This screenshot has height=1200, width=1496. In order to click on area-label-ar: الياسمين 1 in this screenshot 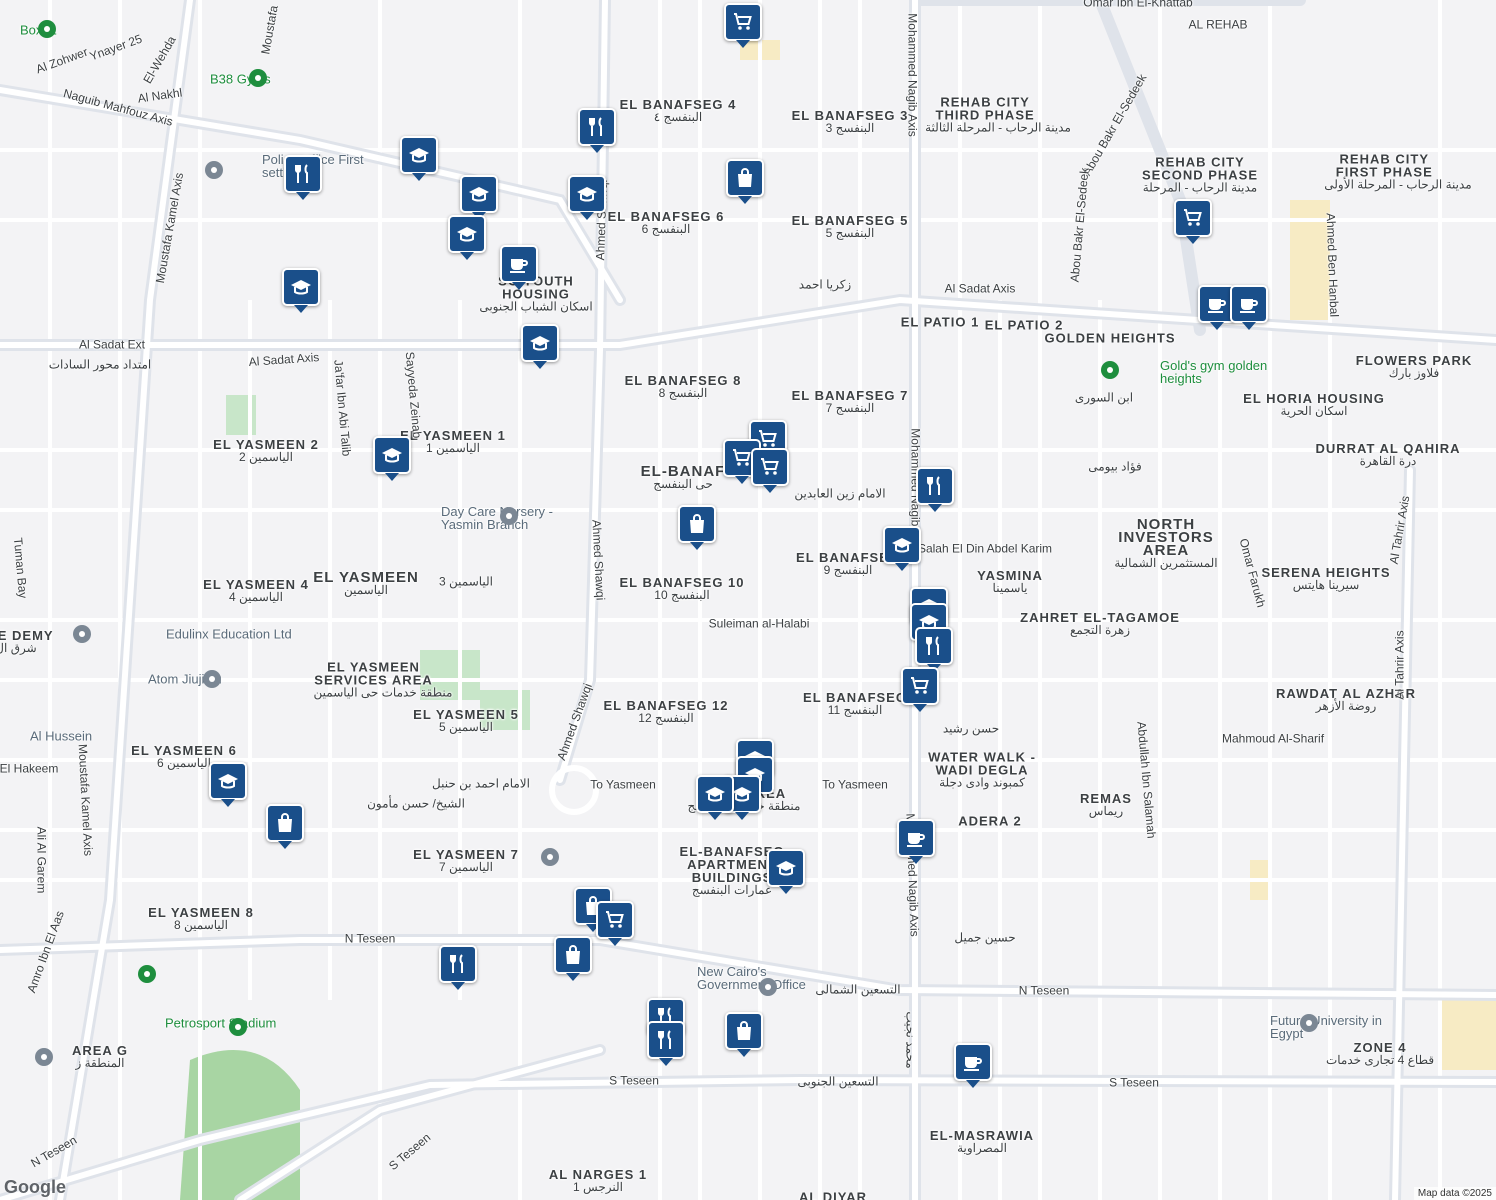, I will do `click(453, 448)`.